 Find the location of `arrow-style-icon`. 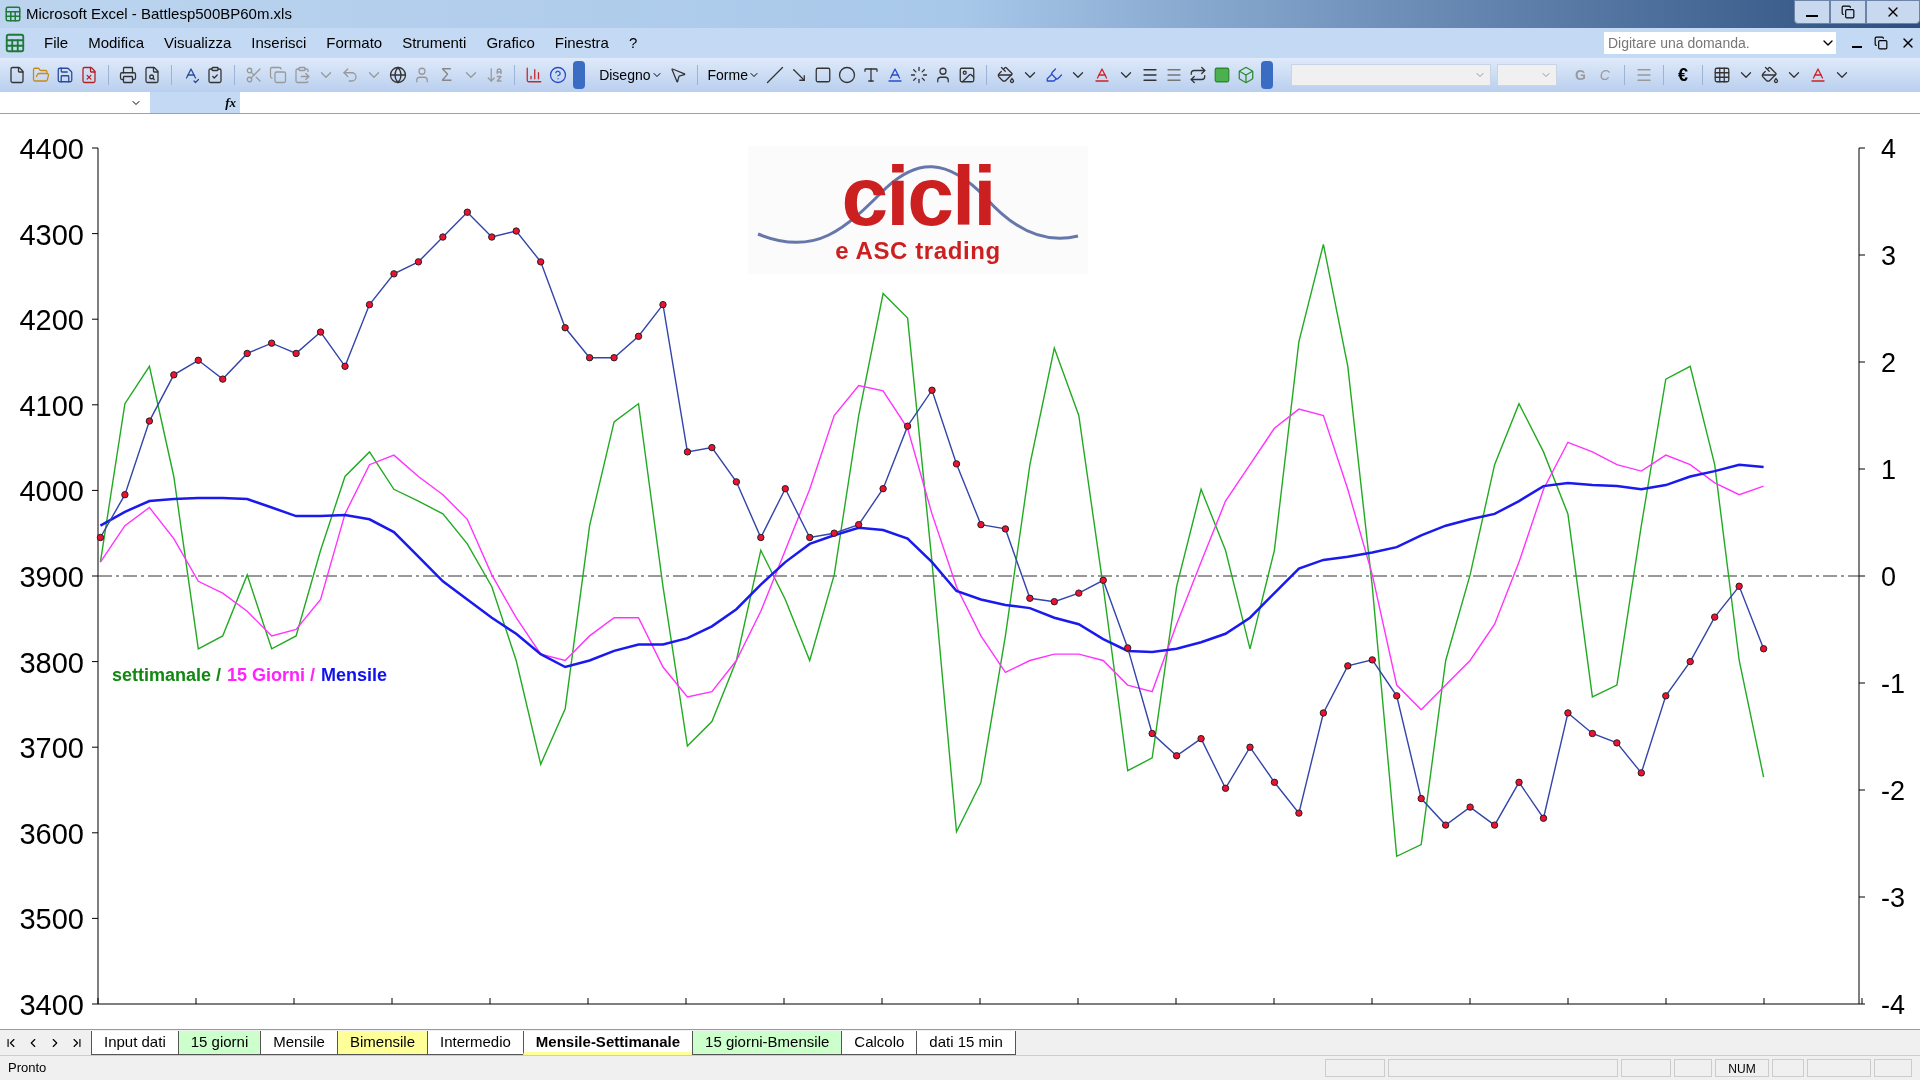

arrow-style-icon is located at coordinates (1197, 75).